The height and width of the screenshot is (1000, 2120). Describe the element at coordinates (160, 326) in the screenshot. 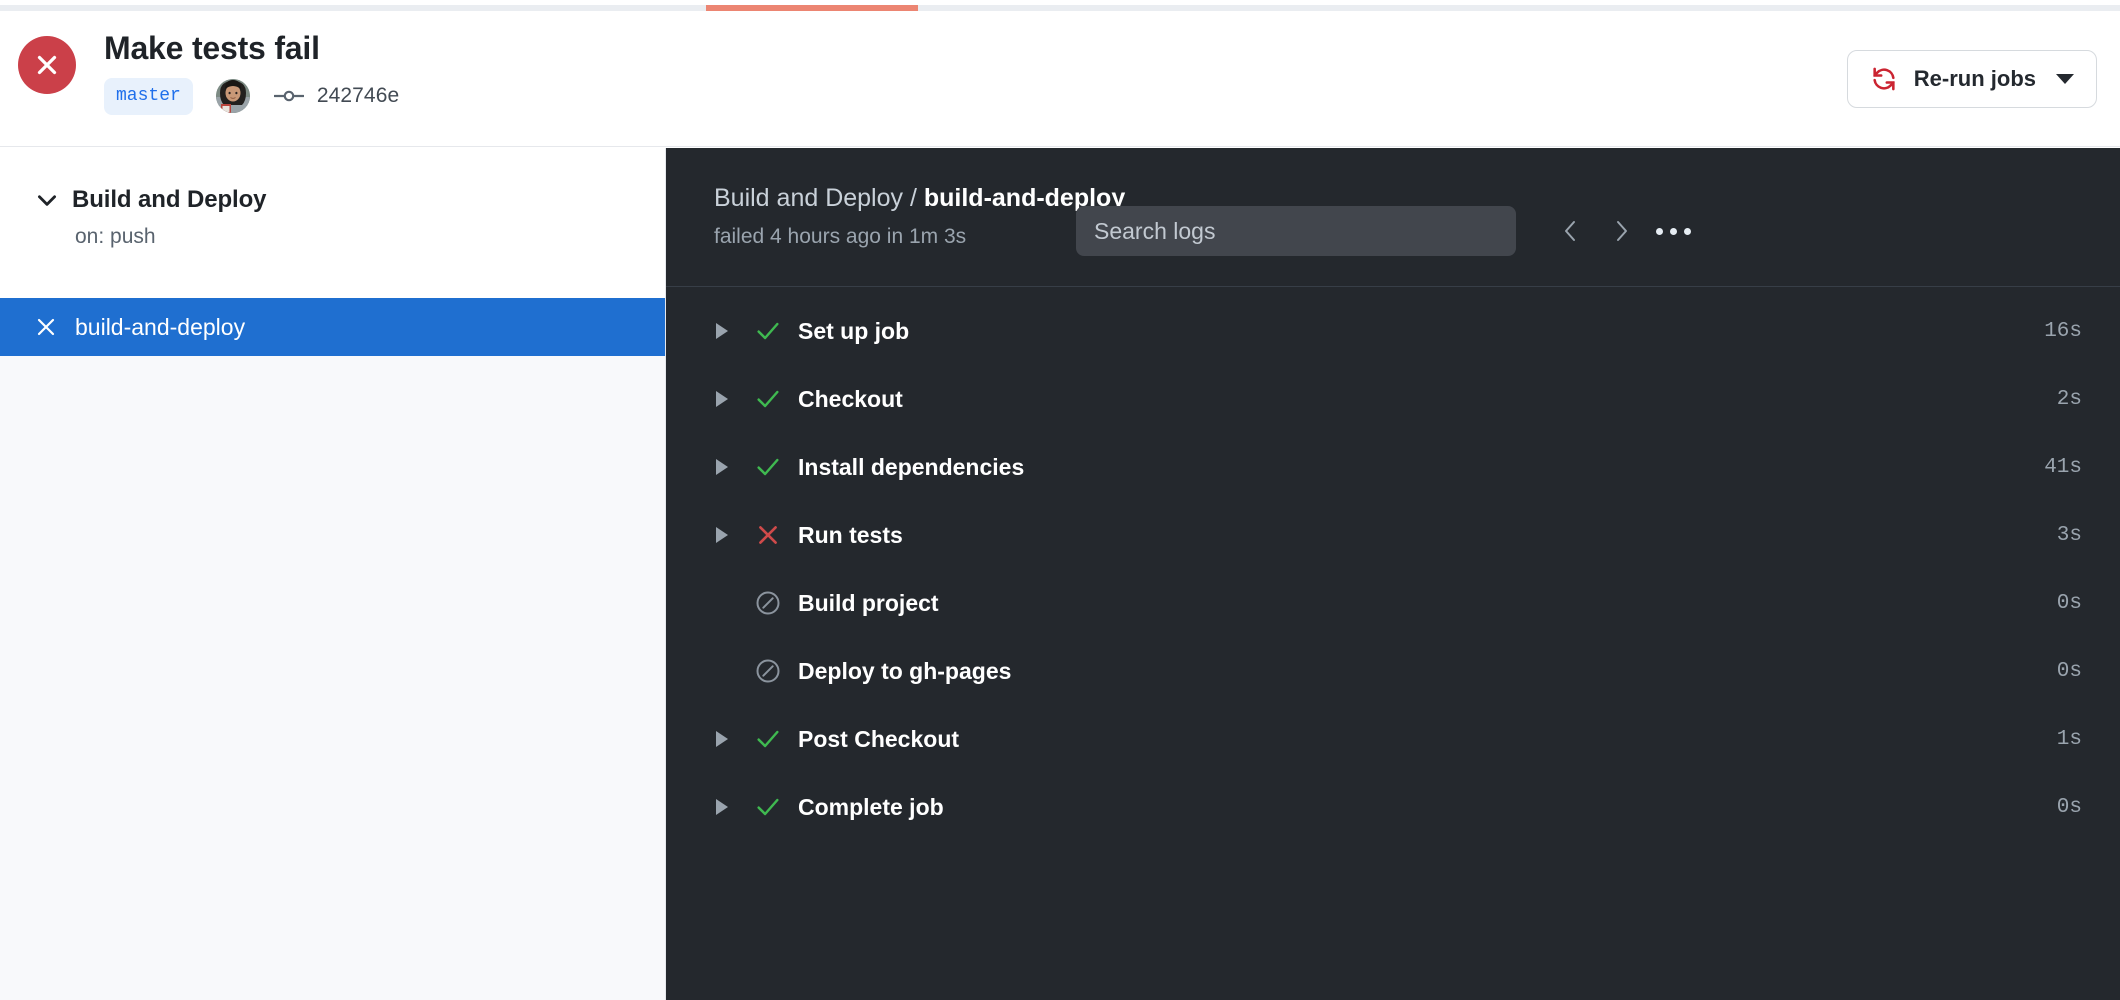

I see `sidebar-item-label: build-and-deploy` at that location.